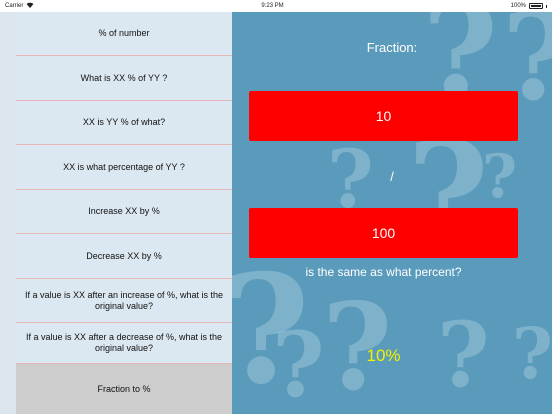 The height and width of the screenshot is (414, 552). What do you see at coordinates (272, 6) in the screenshot?
I see `status-time: 9:23 PM` at bounding box center [272, 6].